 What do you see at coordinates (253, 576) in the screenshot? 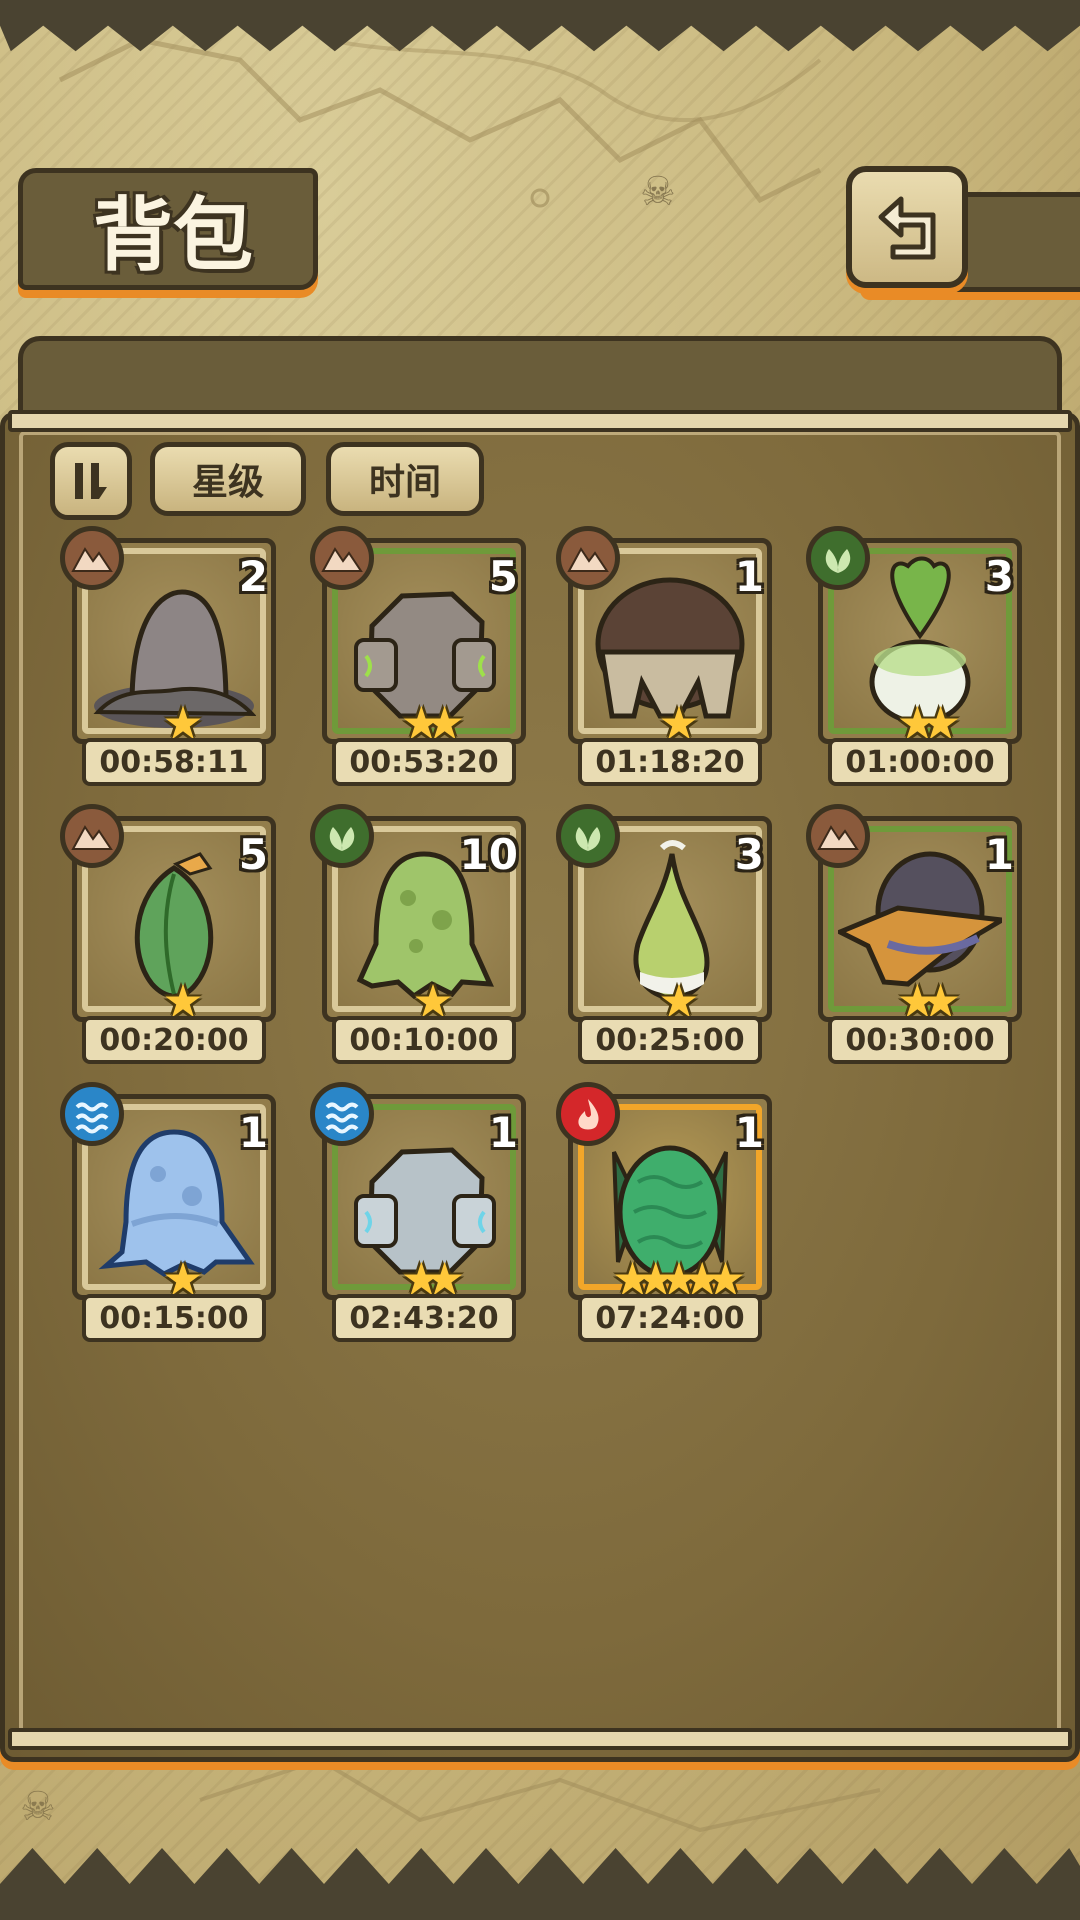
I see `egg-count: 2` at bounding box center [253, 576].